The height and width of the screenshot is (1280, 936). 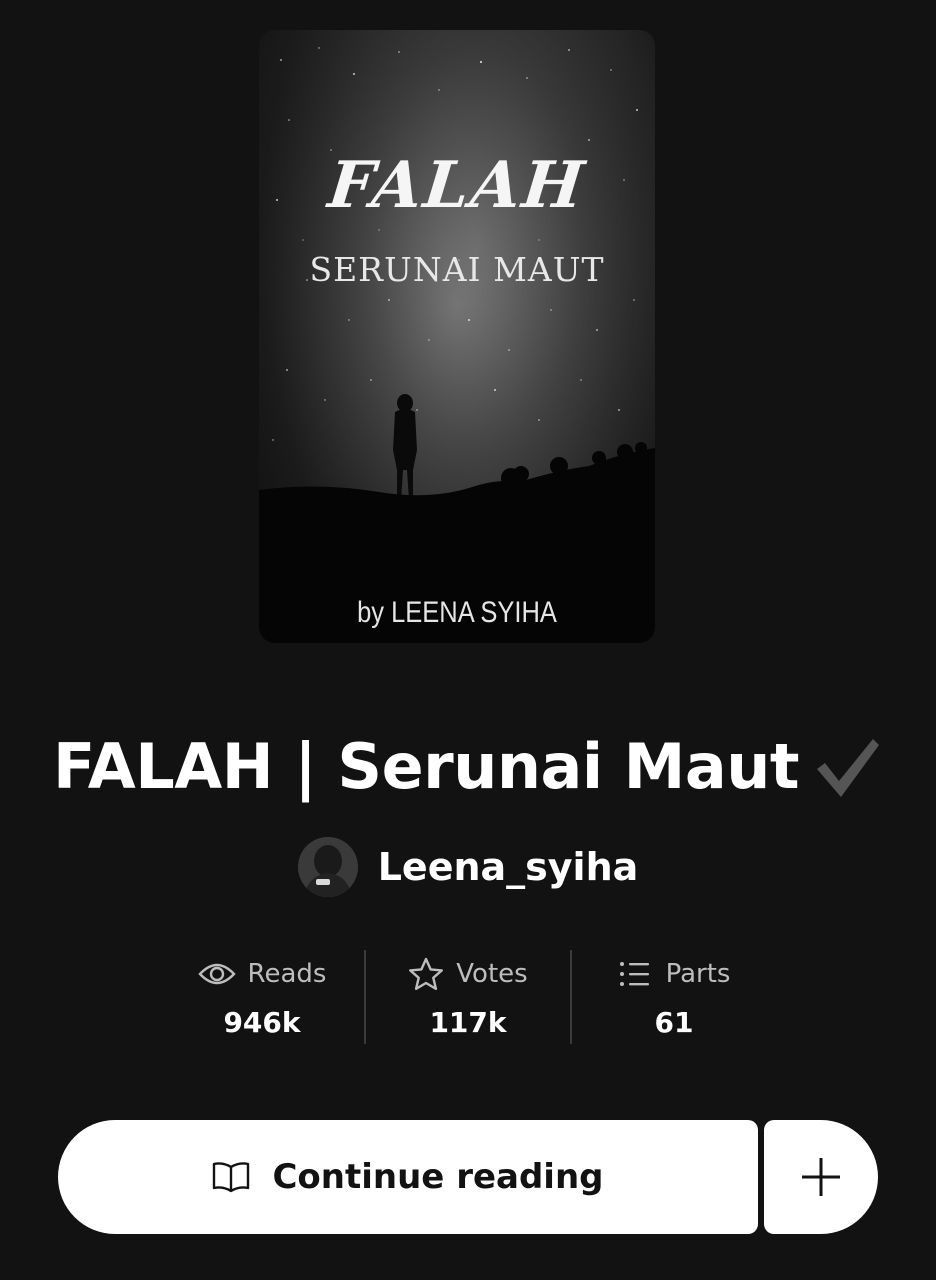 I want to click on cover-title: FALAH, so click(x=457, y=185).